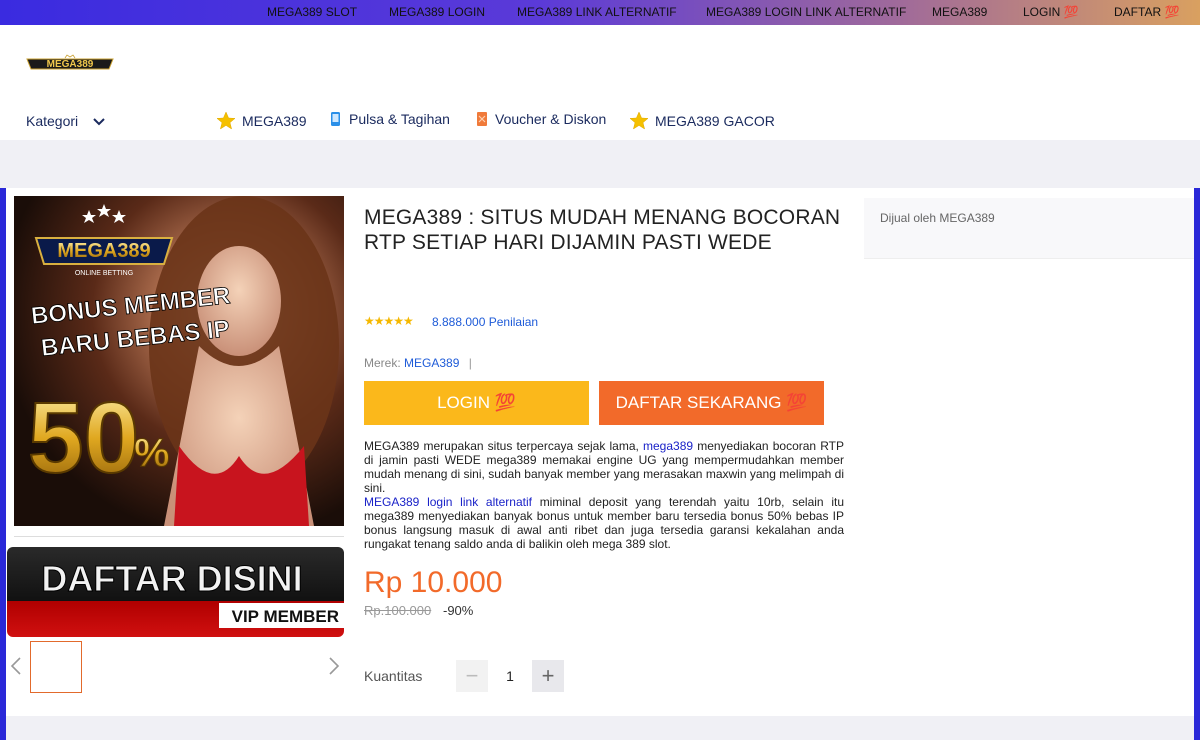 The height and width of the screenshot is (740, 1200). What do you see at coordinates (83, 438) in the screenshot?
I see `hero-percent: 50` at bounding box center [83, 438].